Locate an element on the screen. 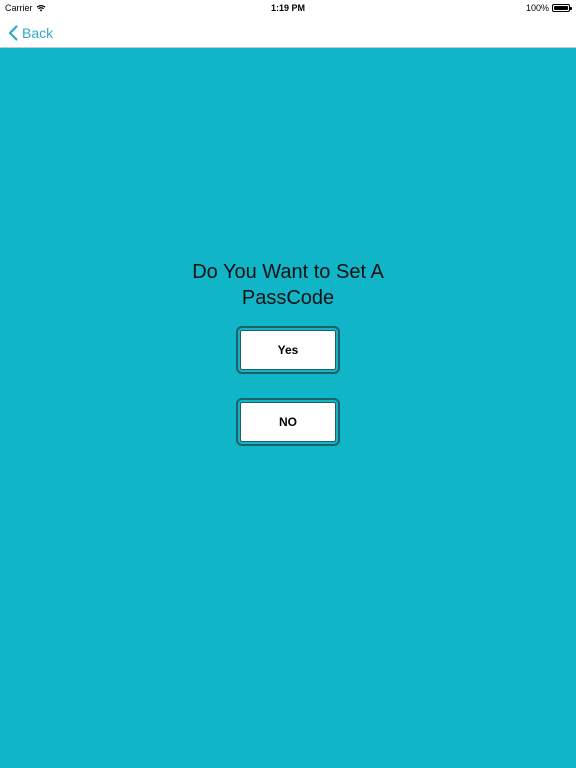  yes-button: Yes is located at coordinates (288, 350).